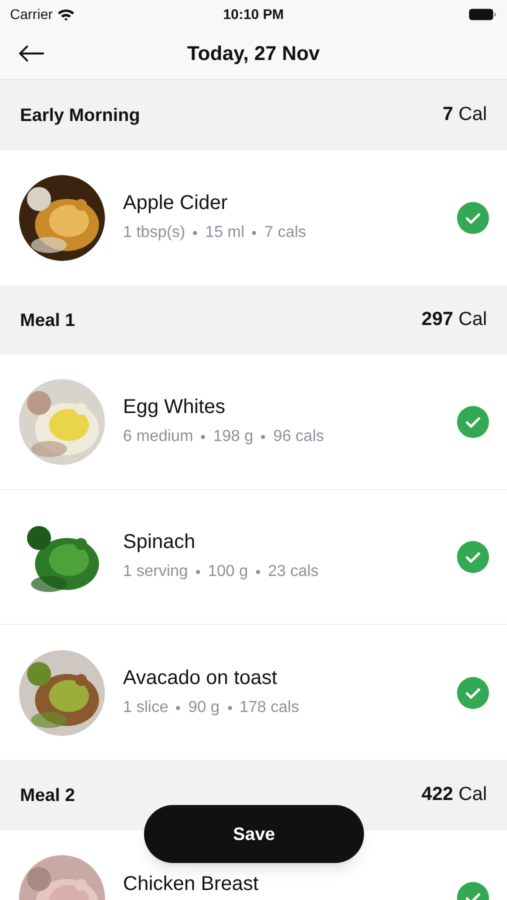 The width and height of the screenshot is (507, 900). Describe the element at coordinates (200, 678) in the screenshot. I see `food-name: Avacado on toast` at that location.